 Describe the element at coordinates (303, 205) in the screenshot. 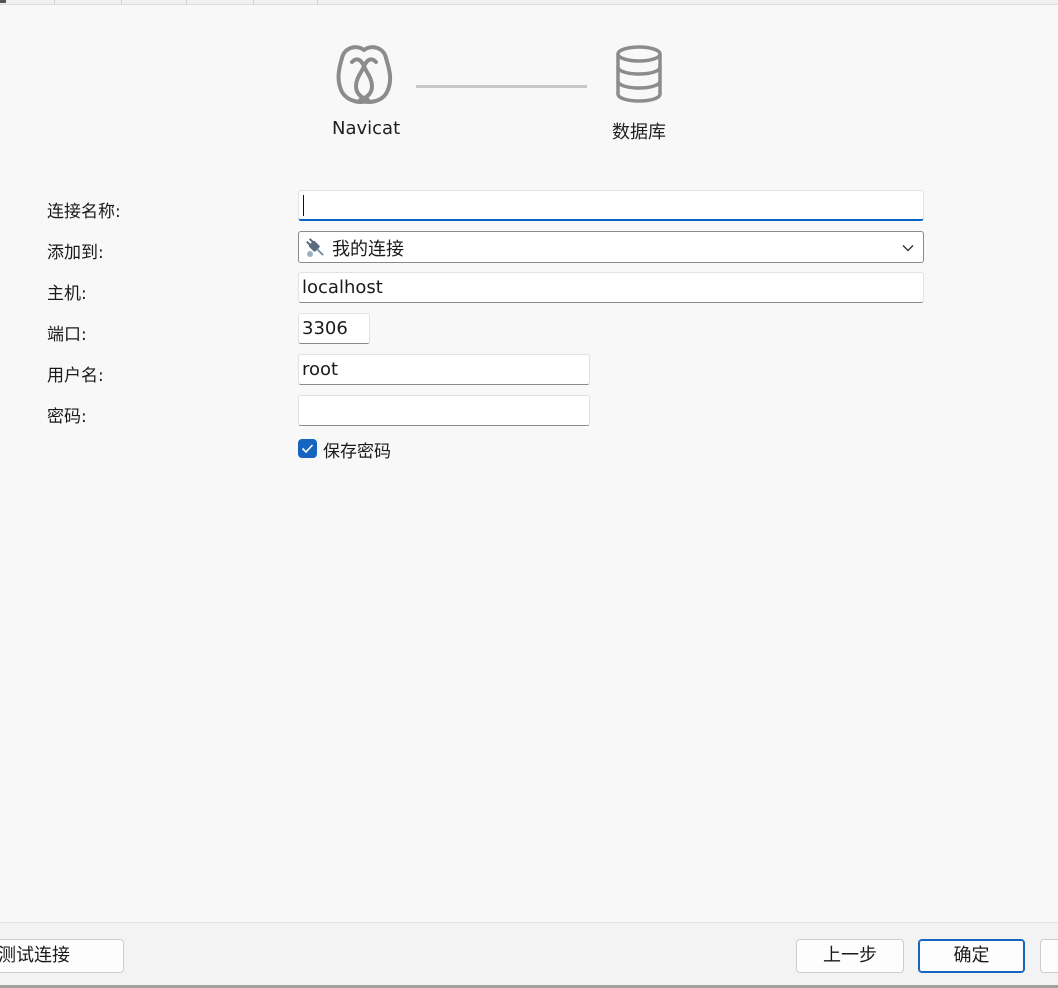

I see `text-caret` at that location.